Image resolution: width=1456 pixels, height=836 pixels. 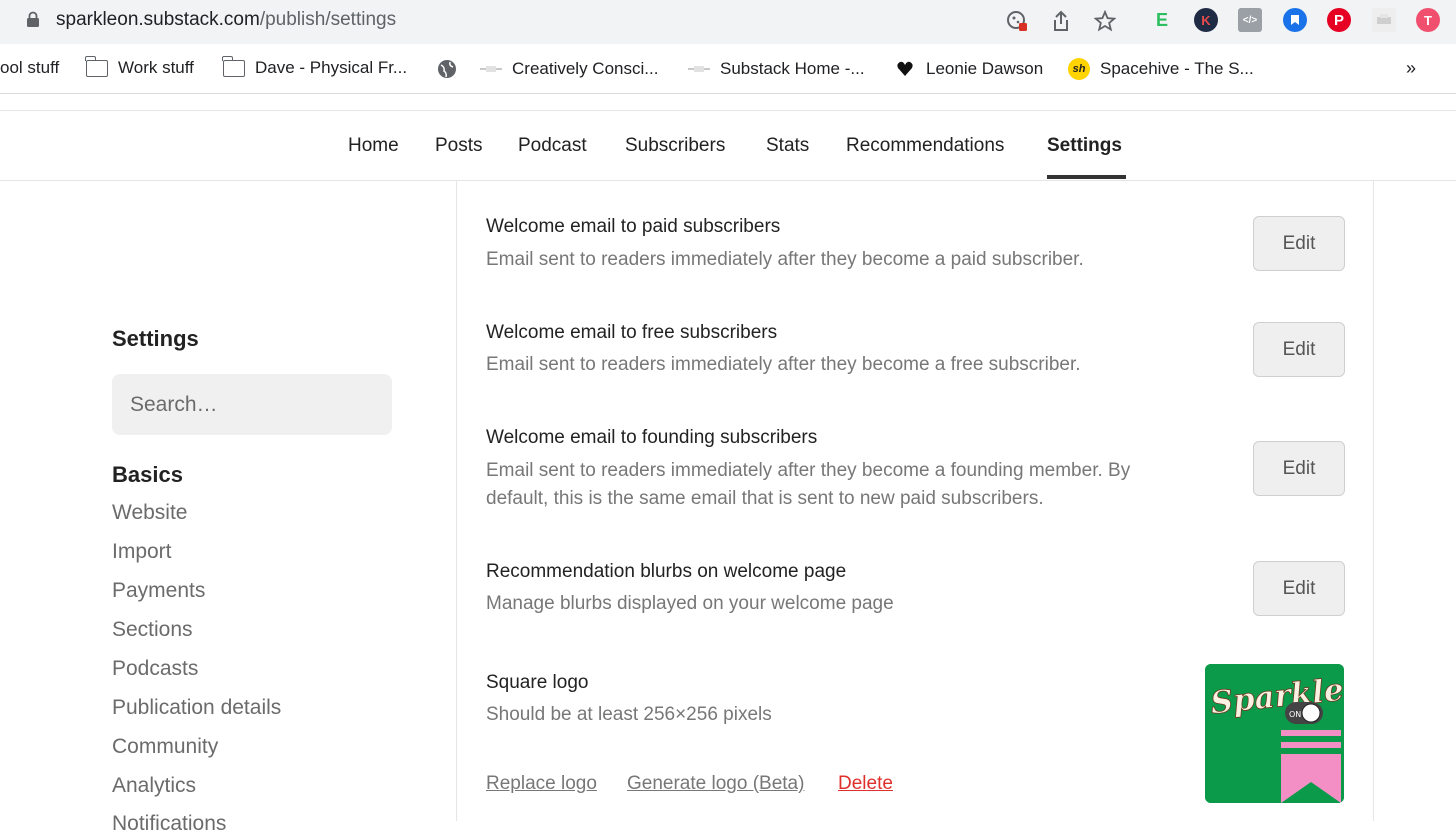 What do you see at coordinates (1250, 20) in the screenshot?
I see `code-extension-icon: </>` at bounding box center [1250, 20].